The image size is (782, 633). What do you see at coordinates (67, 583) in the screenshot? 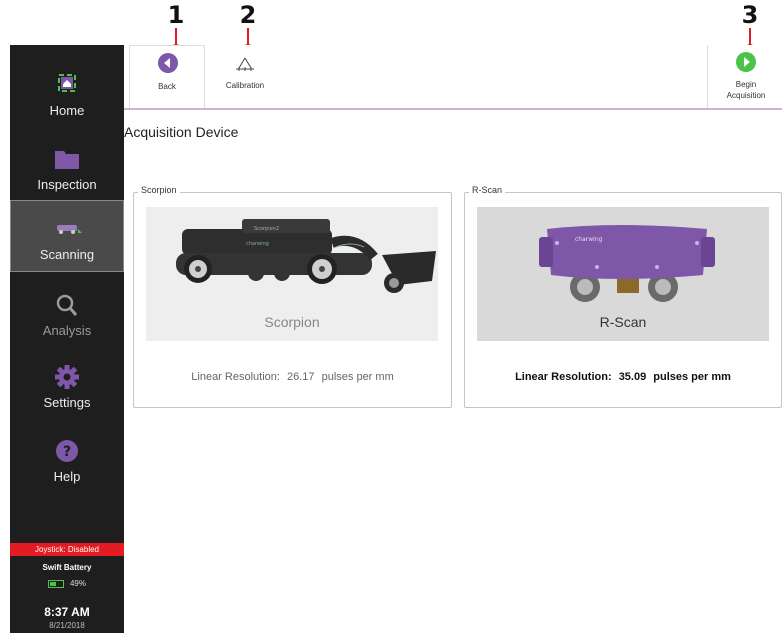
I see `battery-status: 49%` at bounding box center [67, 583].